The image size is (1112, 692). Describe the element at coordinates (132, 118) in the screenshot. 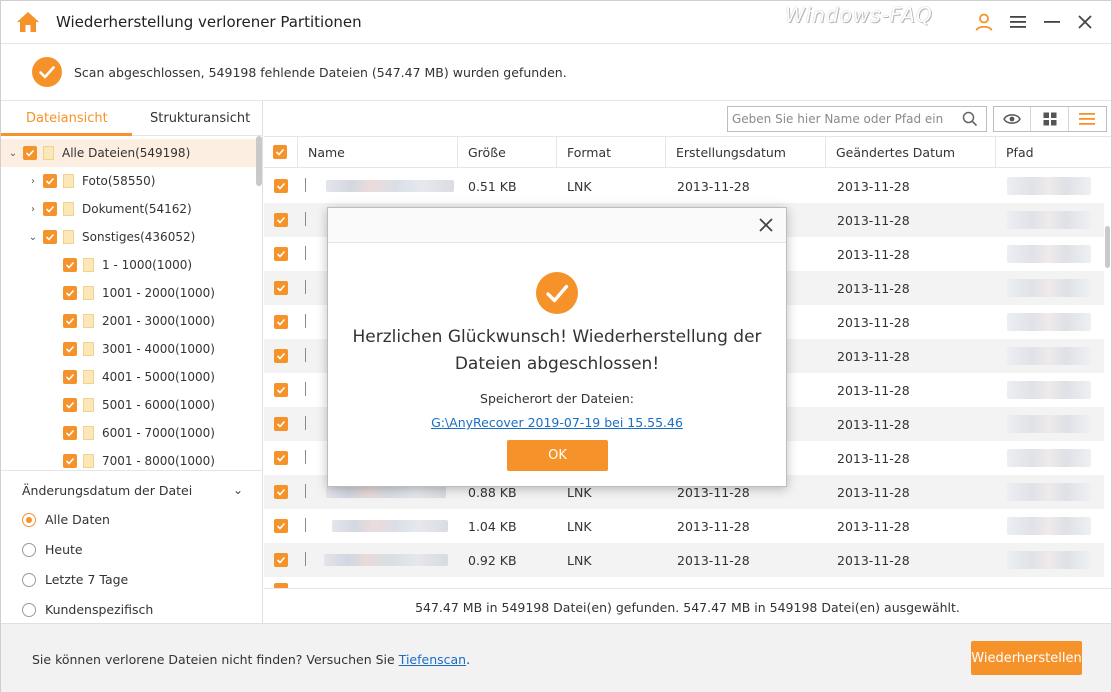

I see `view-tabs: Dateiansicht Strukturansicht` at that location.